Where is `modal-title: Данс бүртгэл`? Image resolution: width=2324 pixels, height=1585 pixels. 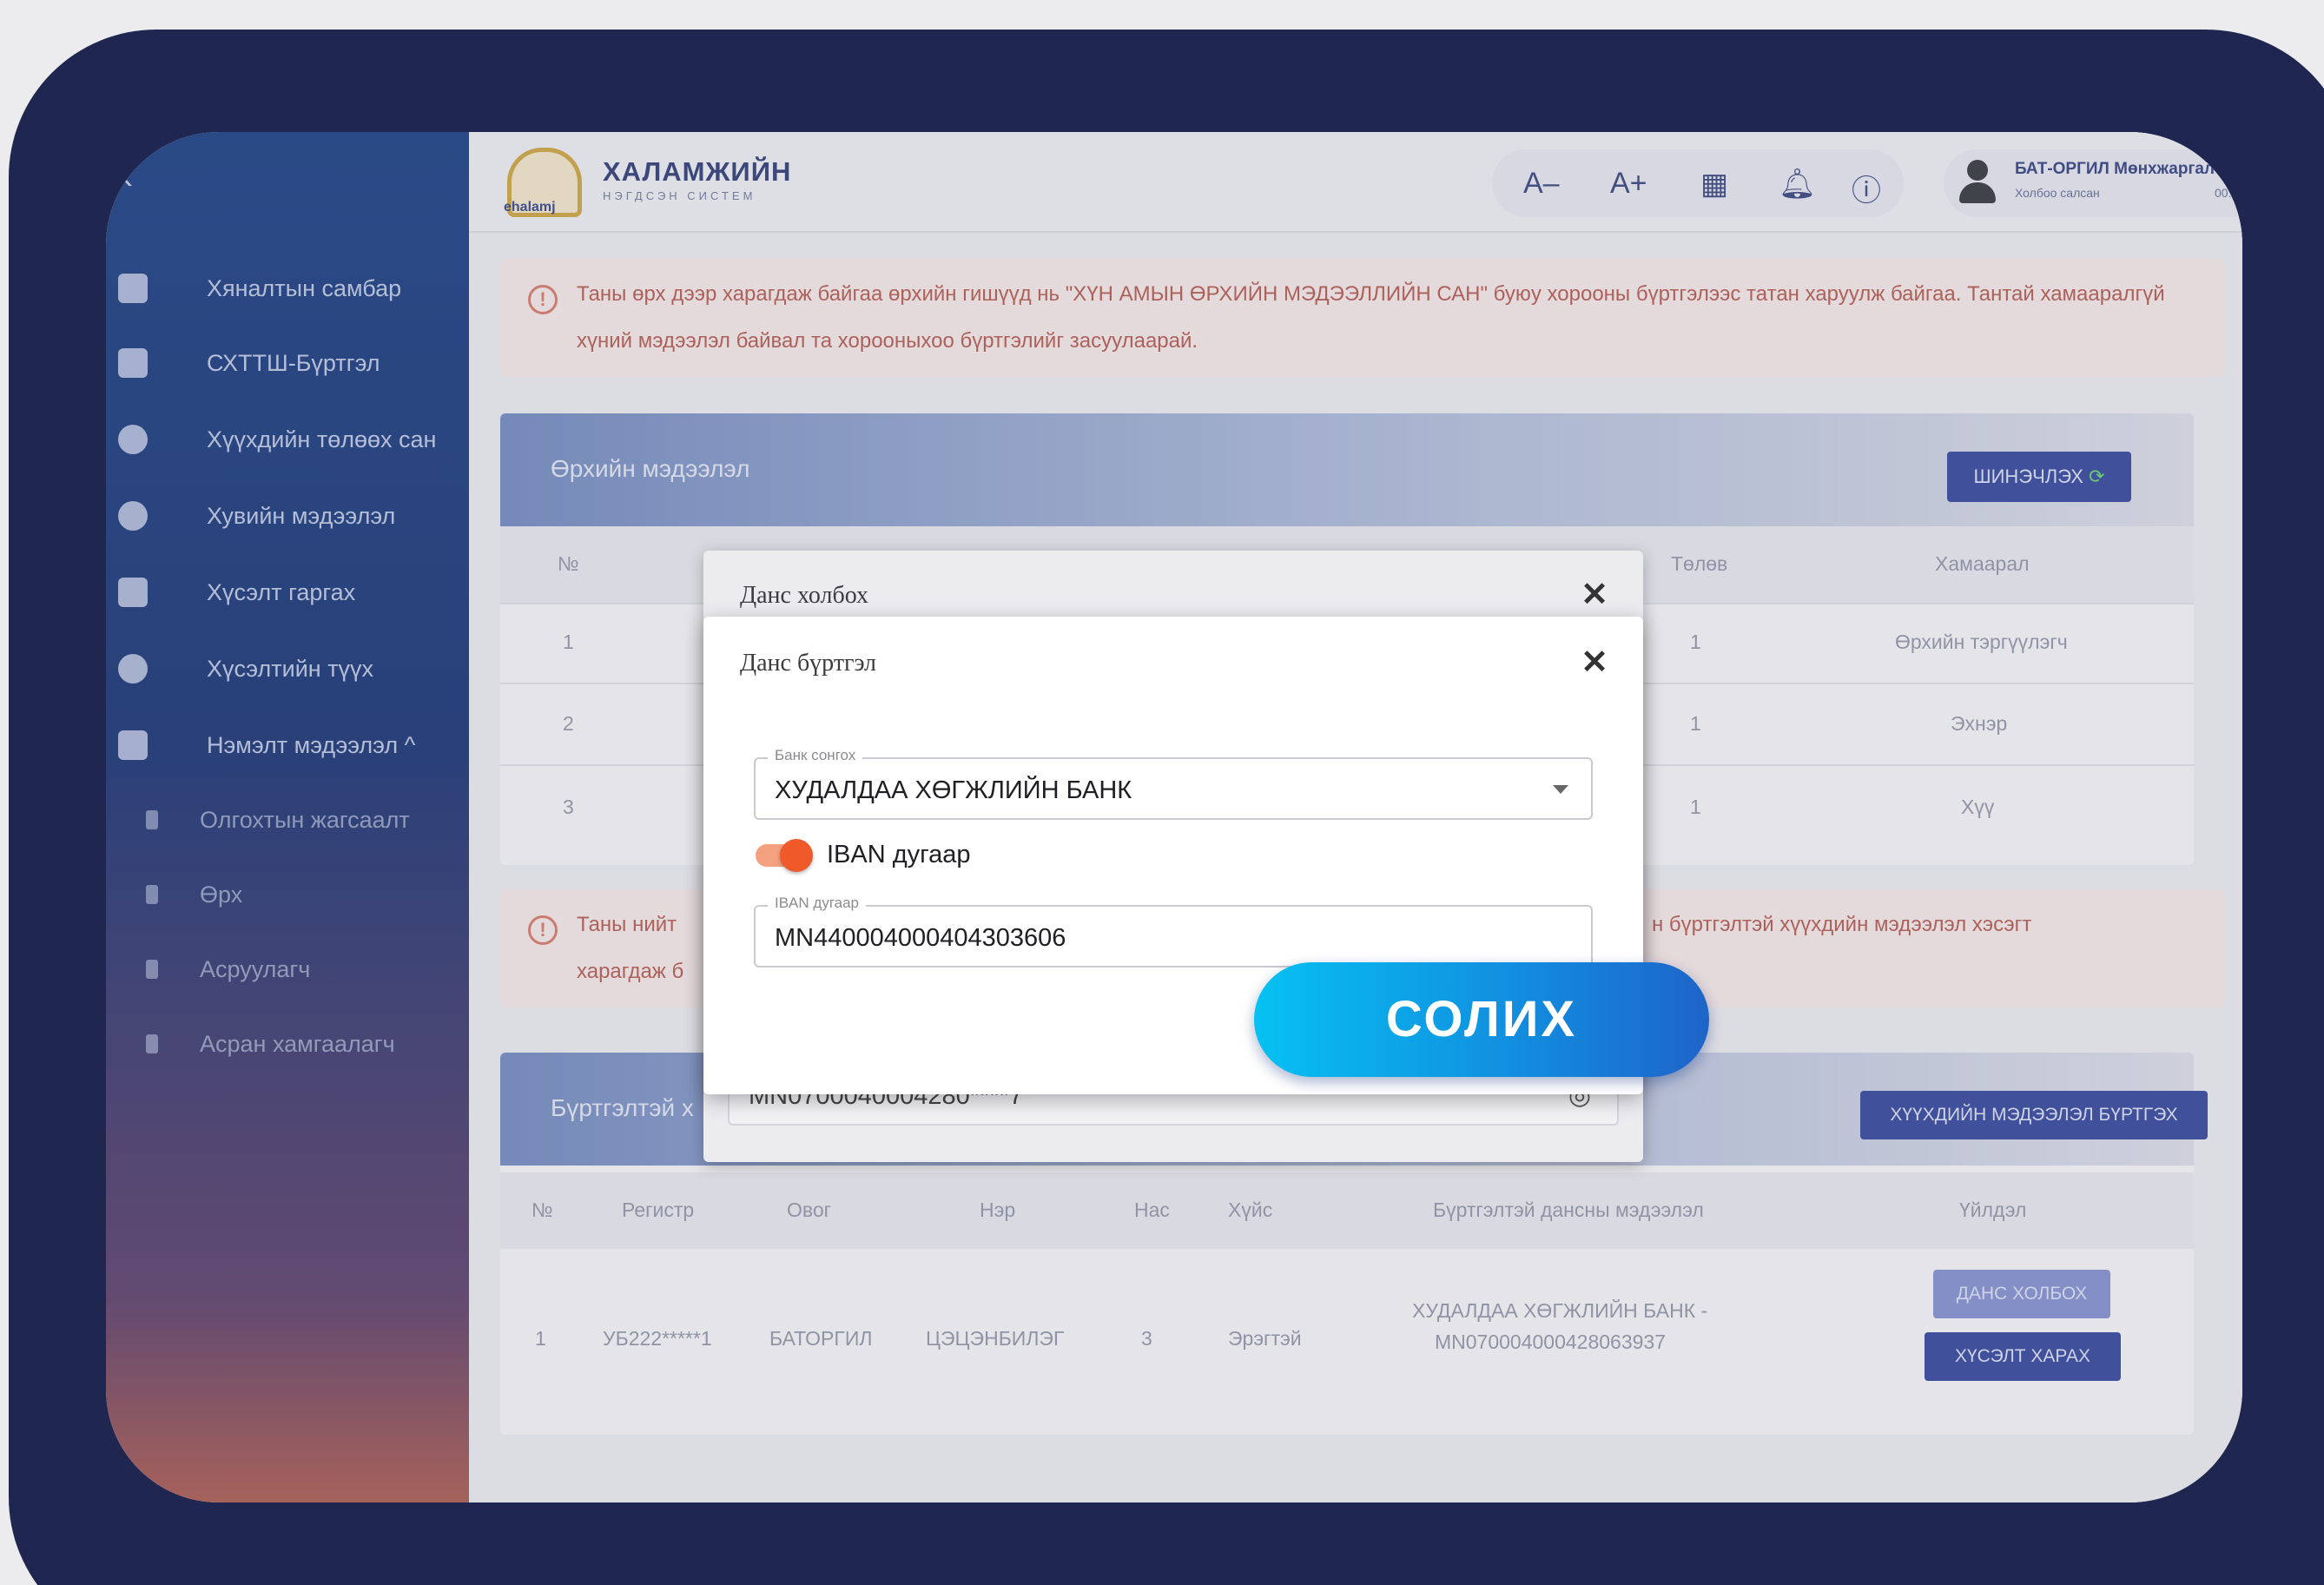 modal-title: Данс бүртгэл is located at coordinates (808, 663).